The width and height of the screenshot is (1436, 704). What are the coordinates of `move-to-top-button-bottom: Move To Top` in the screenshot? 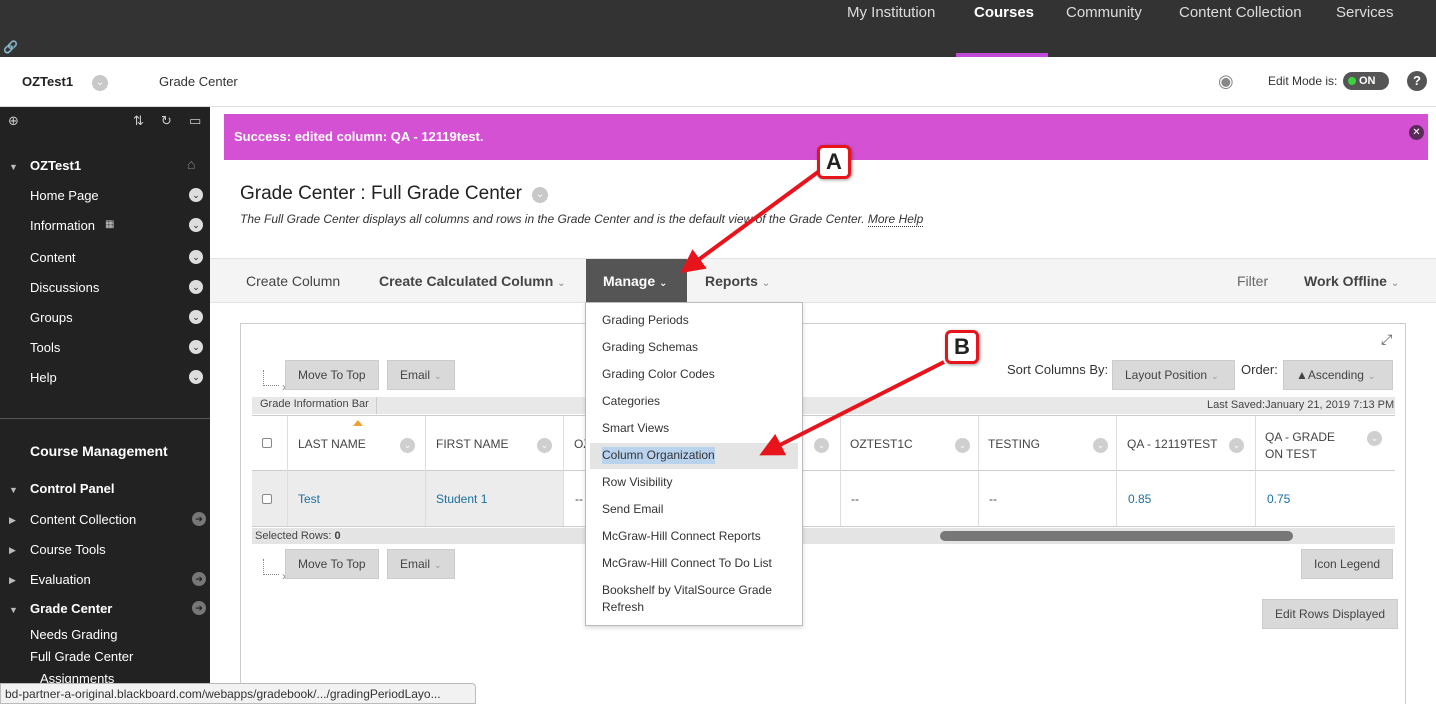 It's located at (332, 564).